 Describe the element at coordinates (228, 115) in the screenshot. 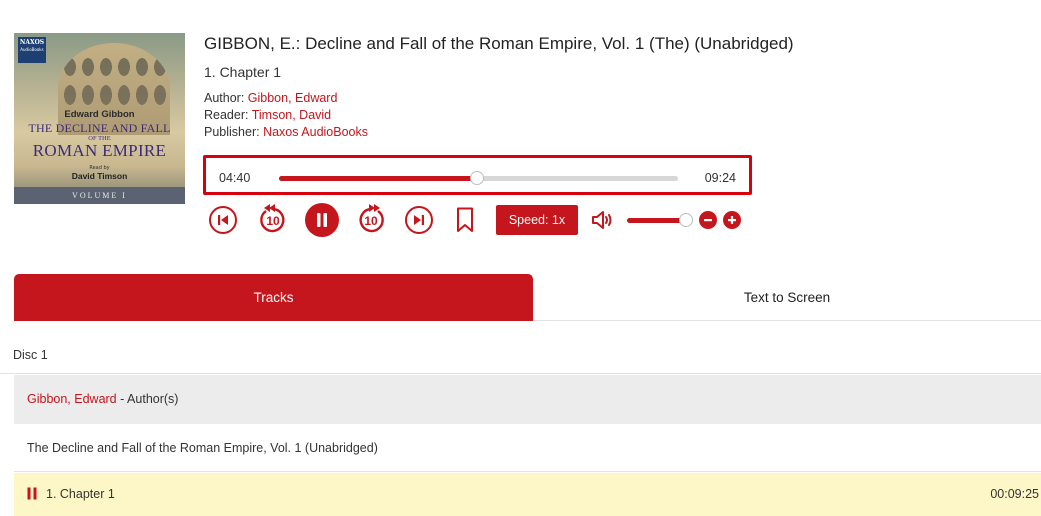

I see `reader-label: Reader:` at that location.